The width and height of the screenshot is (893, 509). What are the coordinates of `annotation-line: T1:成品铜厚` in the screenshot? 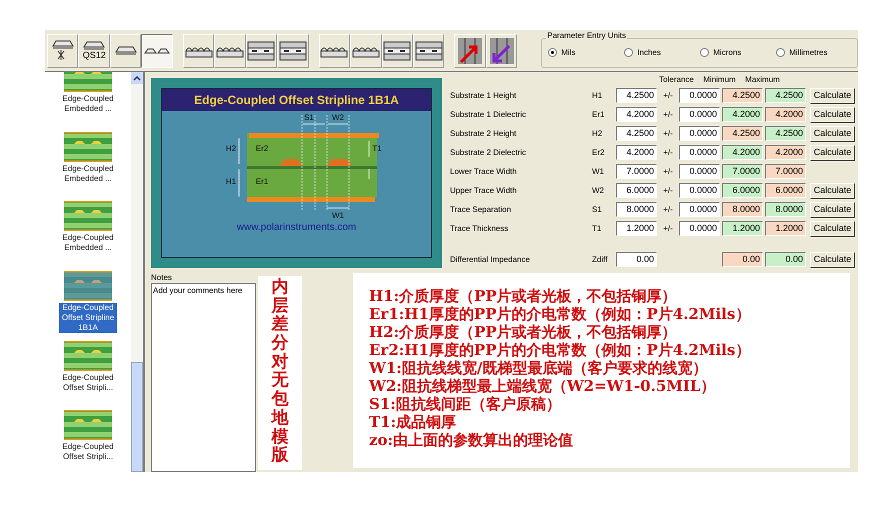 It's located at (413, 422).